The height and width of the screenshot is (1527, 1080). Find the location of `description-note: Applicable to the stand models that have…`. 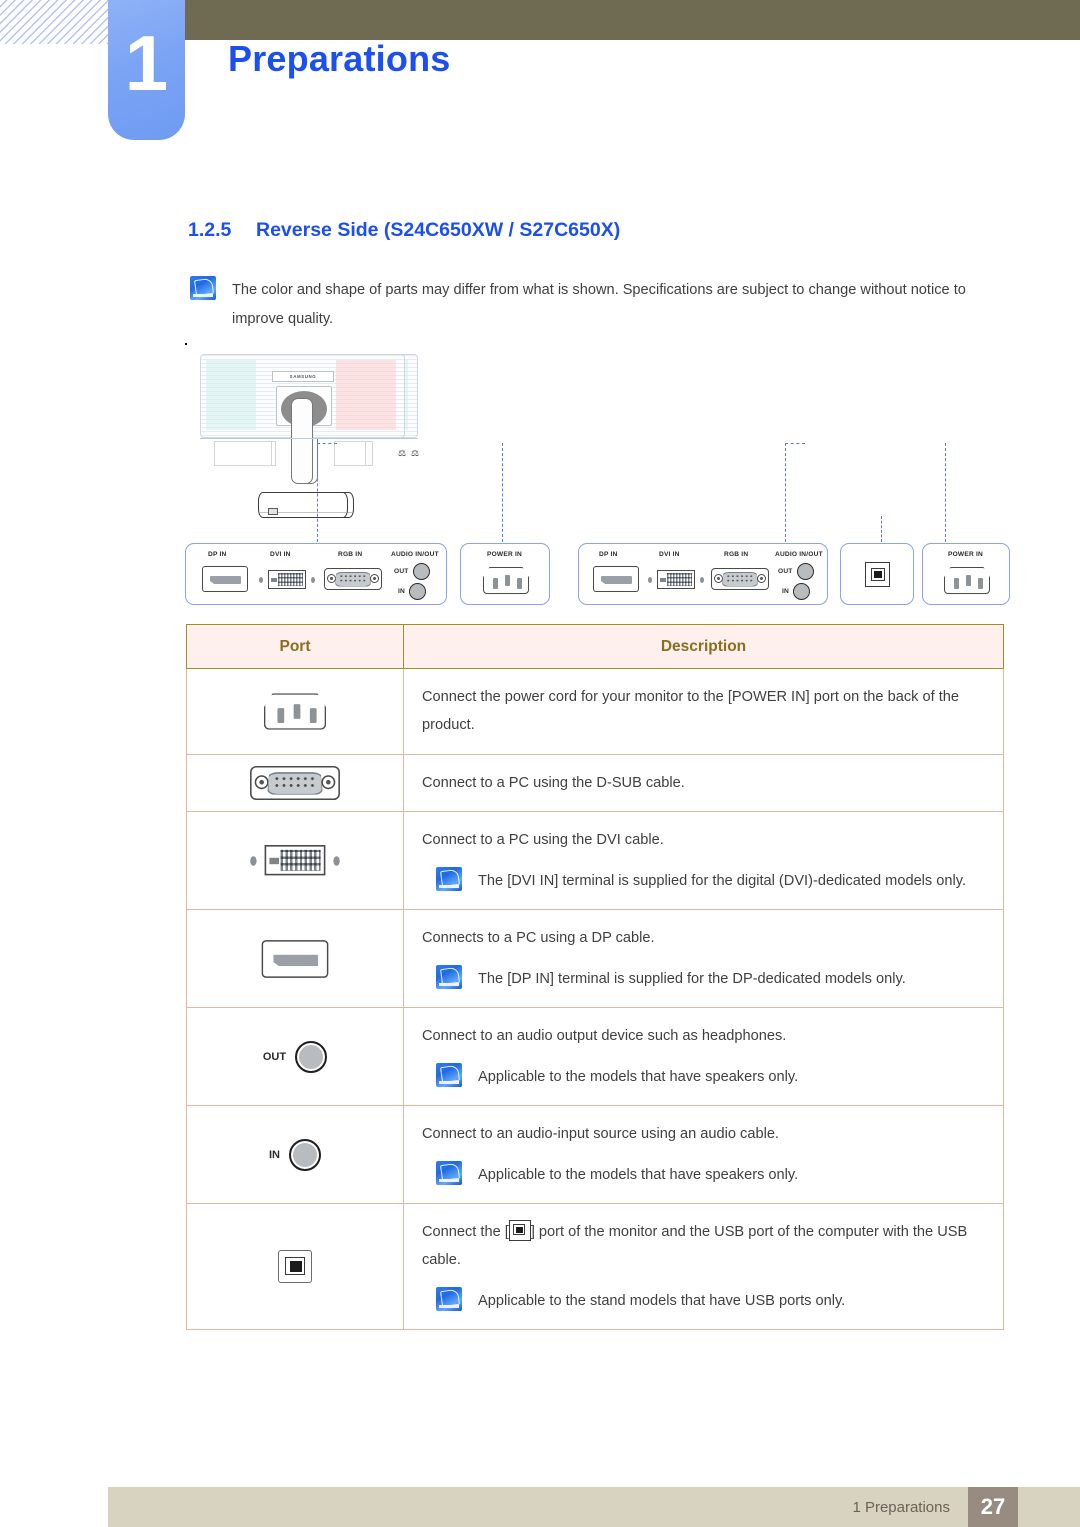

description-note: Applicable to the stand models that have… is located at coordinates (705, 1300).